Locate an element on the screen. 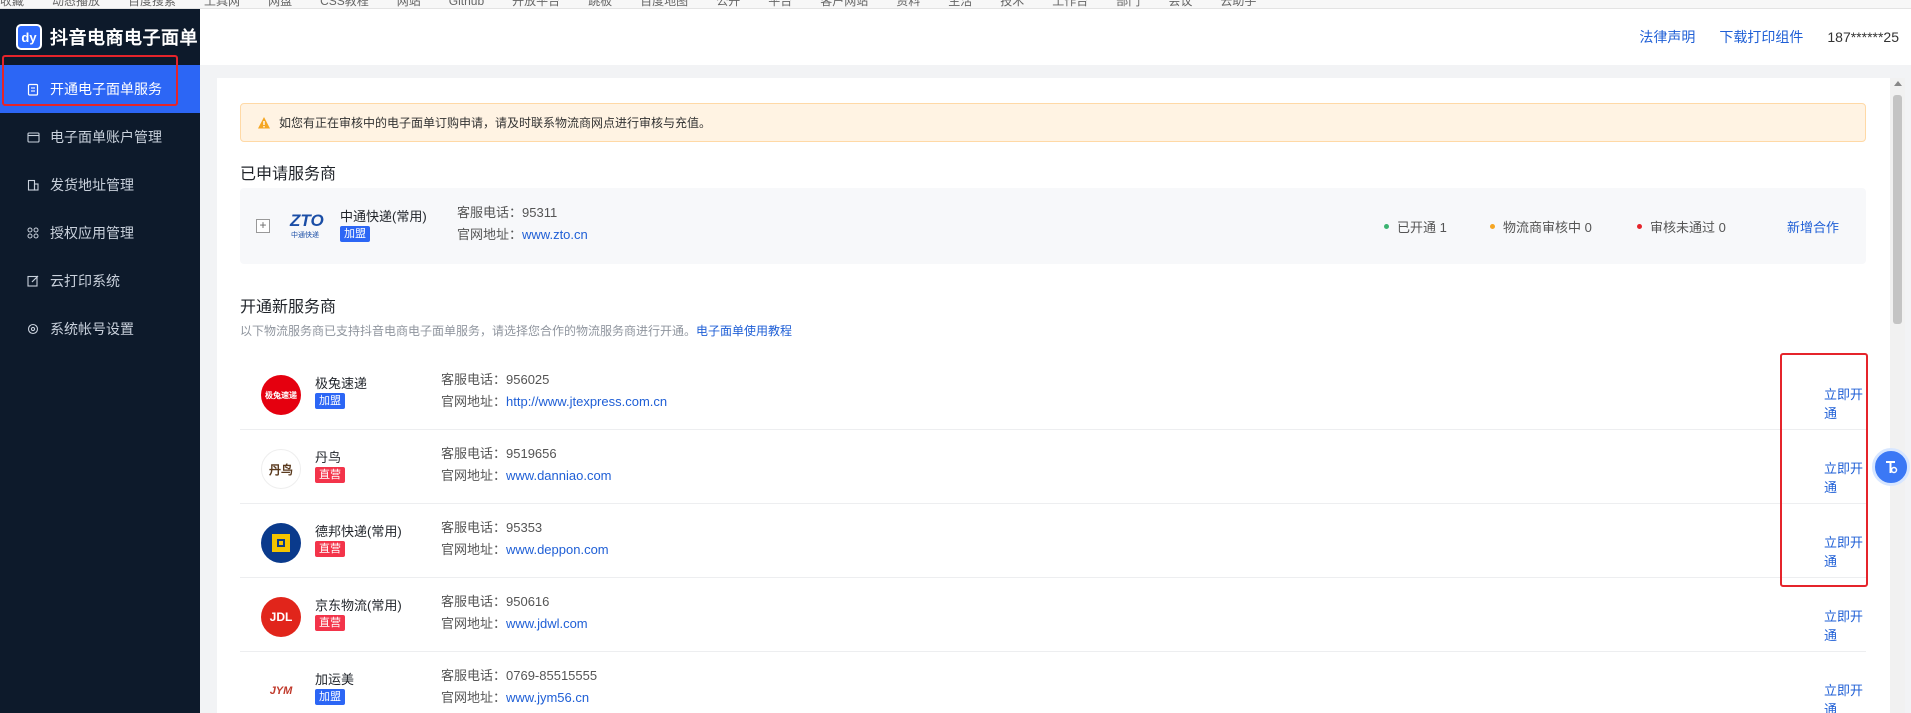 This screenshot has width=1911, height=713. website-link: www.jym56.cn is located at coordinates (547, 697).